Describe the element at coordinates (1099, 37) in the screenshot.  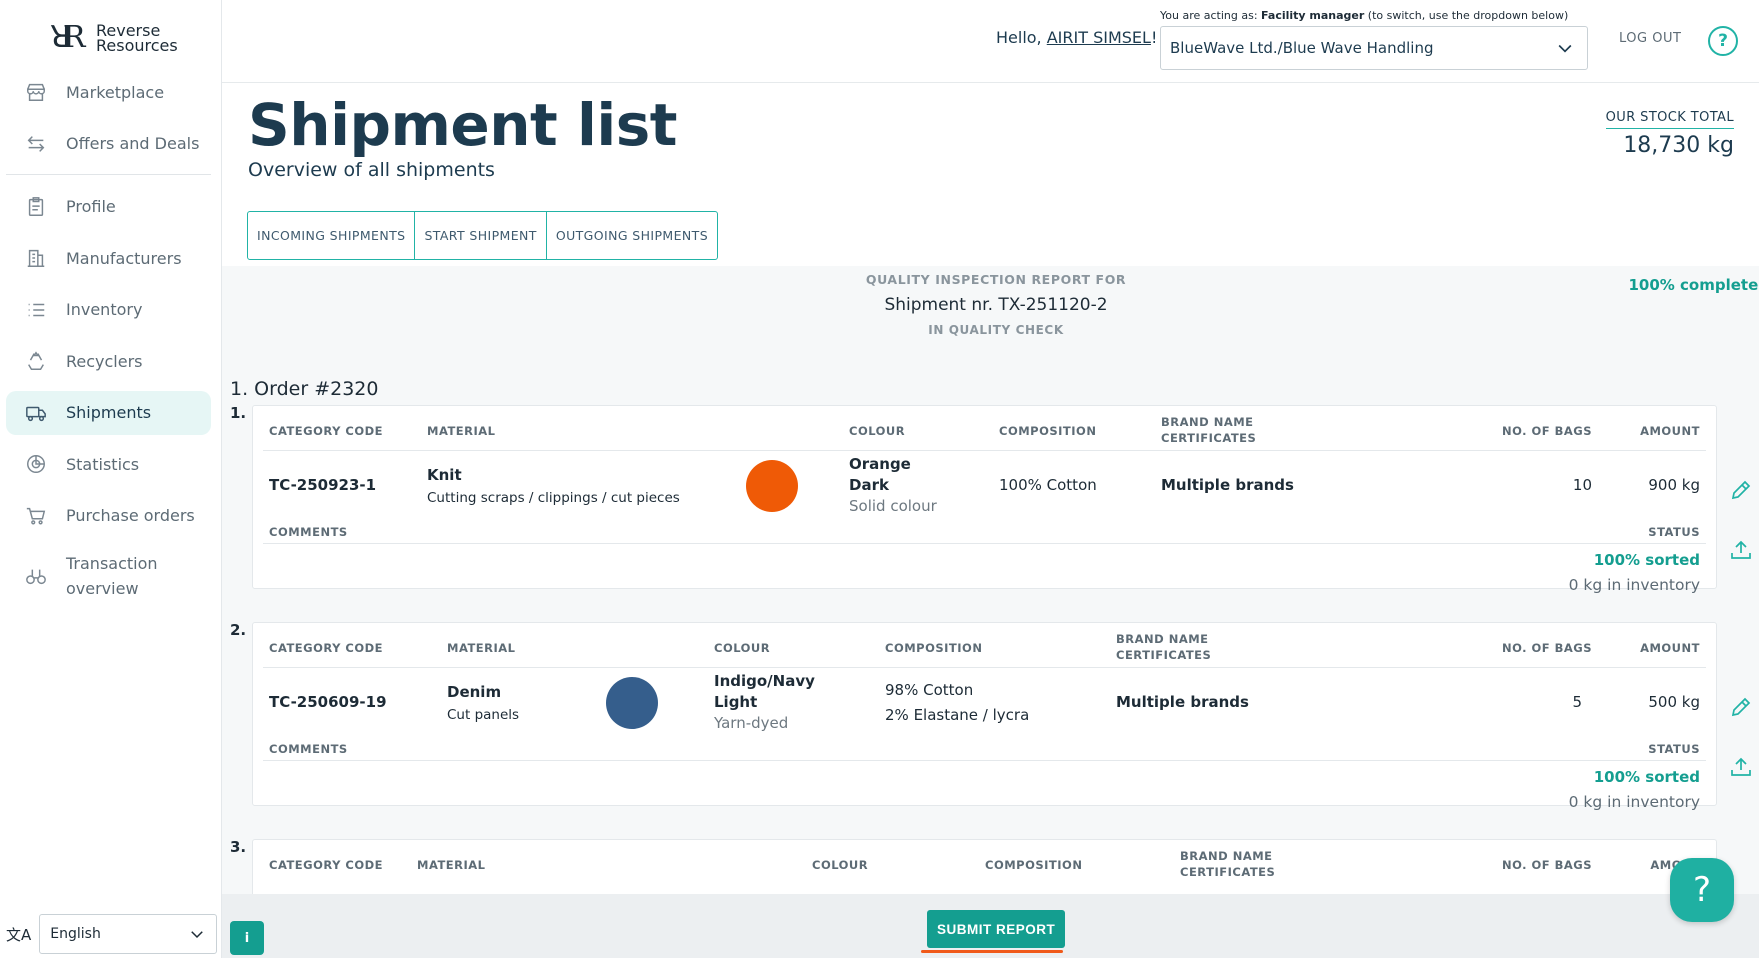
I see `user-name-link: AIRIT SIMSEL` at that location.